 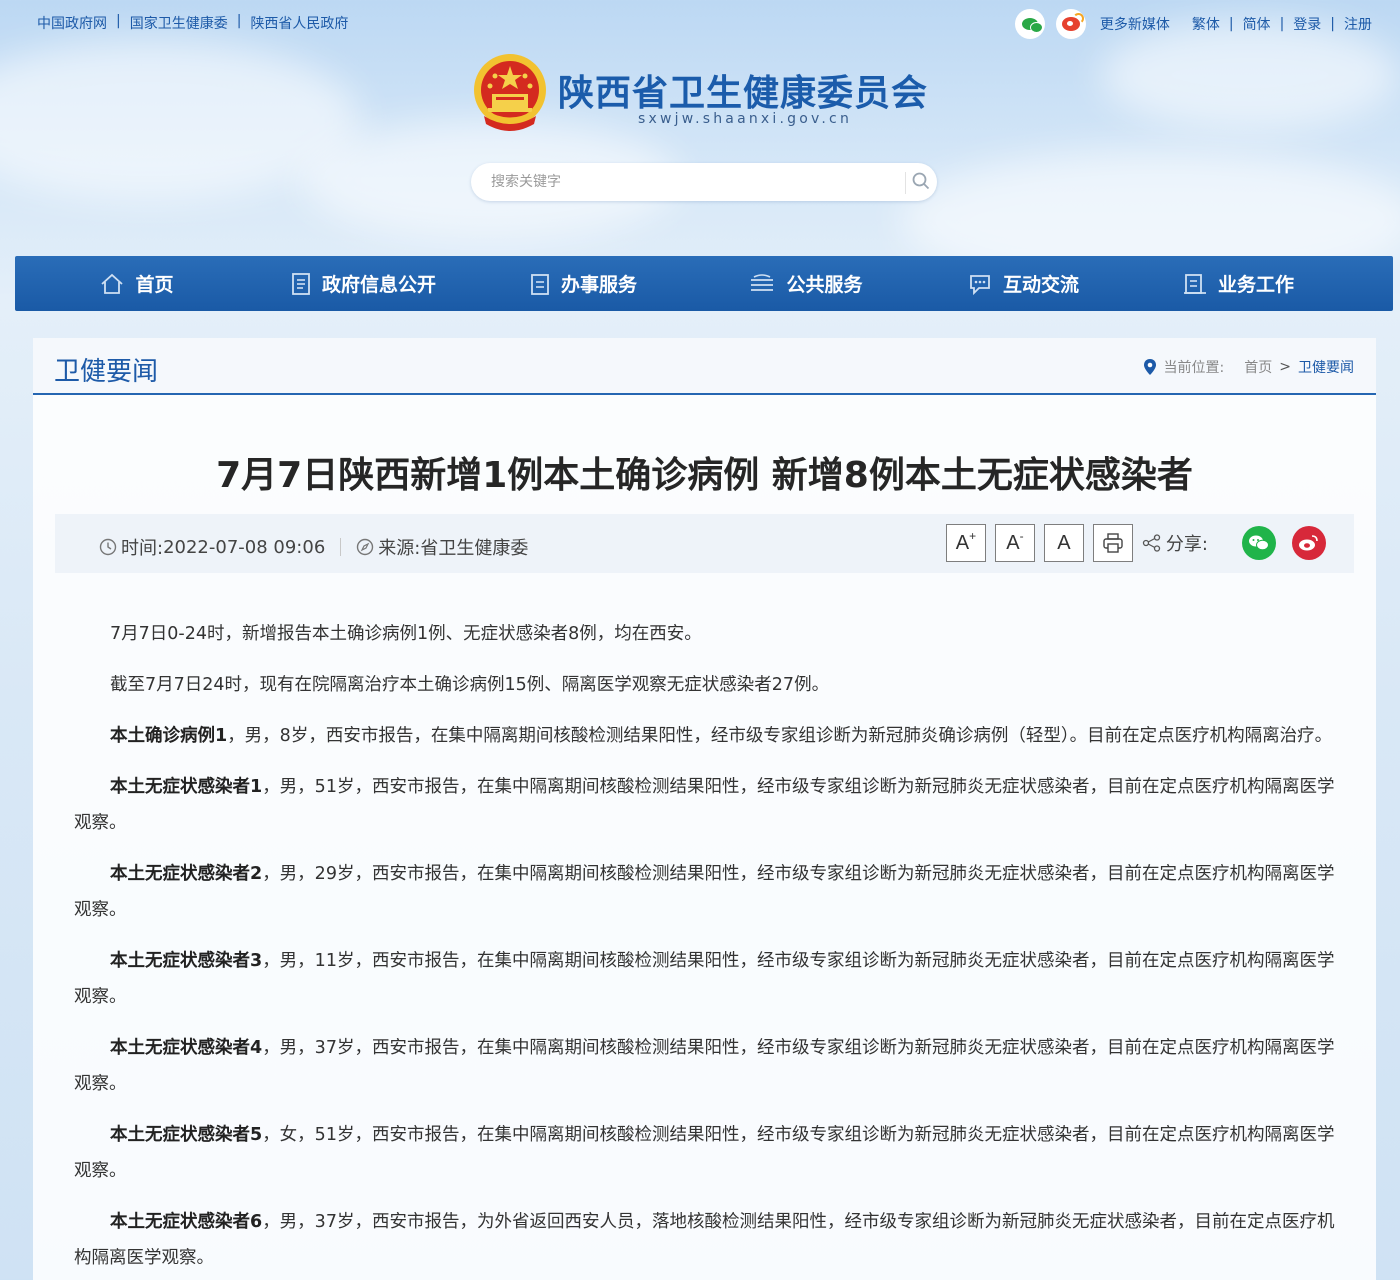 I want to click on home-icon, so click(x=112, y=283).